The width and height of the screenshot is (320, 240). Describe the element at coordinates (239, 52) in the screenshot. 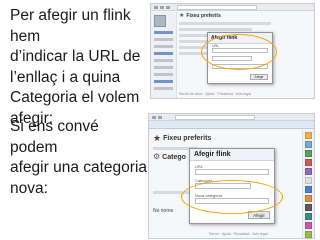

I see `highlight-url-and-category` at that location.